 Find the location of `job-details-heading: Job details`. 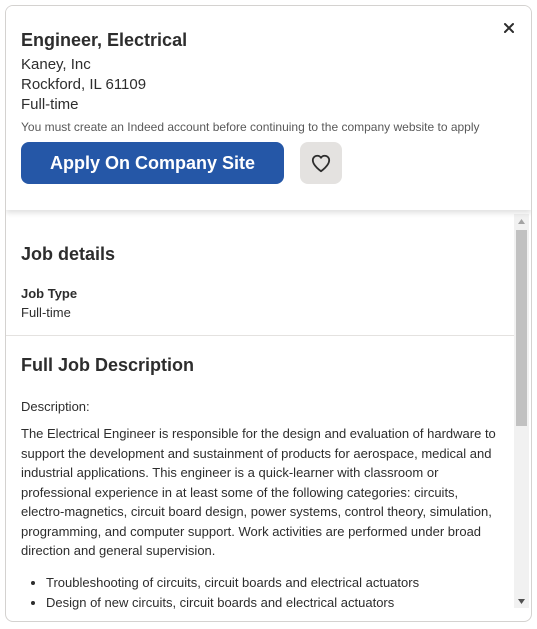

job-details-heading: Job details is located at coordinates (68, 254).